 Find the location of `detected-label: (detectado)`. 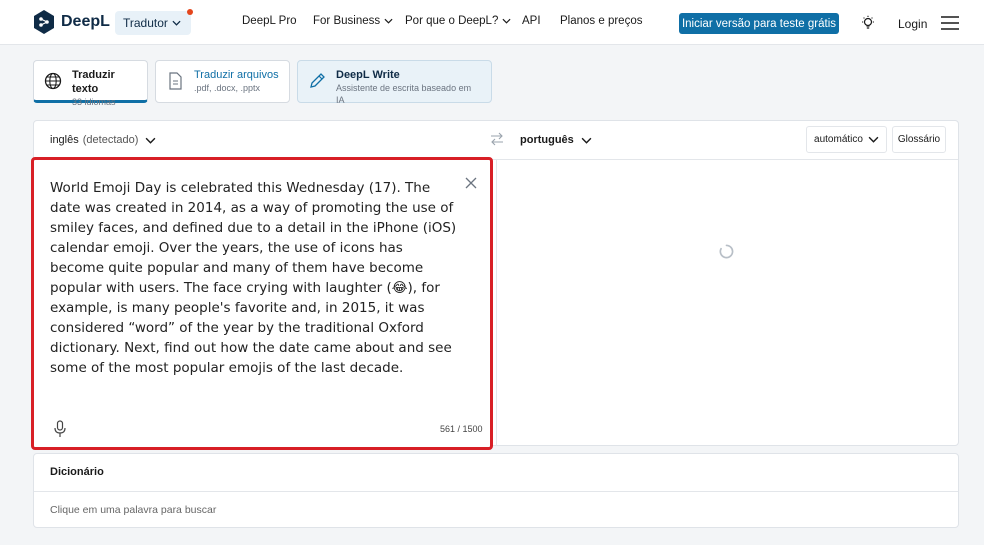

detected-label: (detectado) is located at coordinates (110, 140).